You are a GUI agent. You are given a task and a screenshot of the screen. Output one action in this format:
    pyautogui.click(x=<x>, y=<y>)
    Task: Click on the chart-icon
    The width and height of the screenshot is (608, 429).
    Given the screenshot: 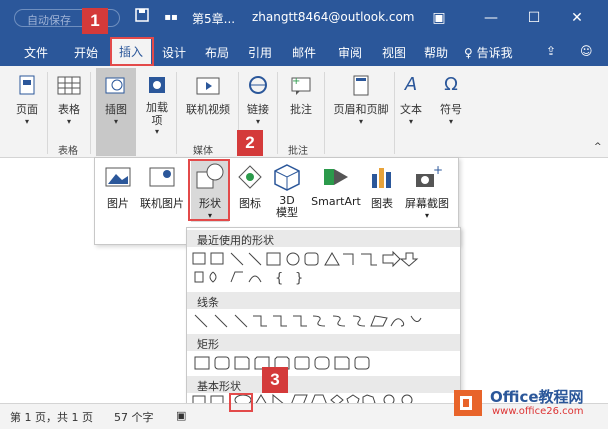 What is the action you would take?
    pyautogui.click(x=382, y=177)
    